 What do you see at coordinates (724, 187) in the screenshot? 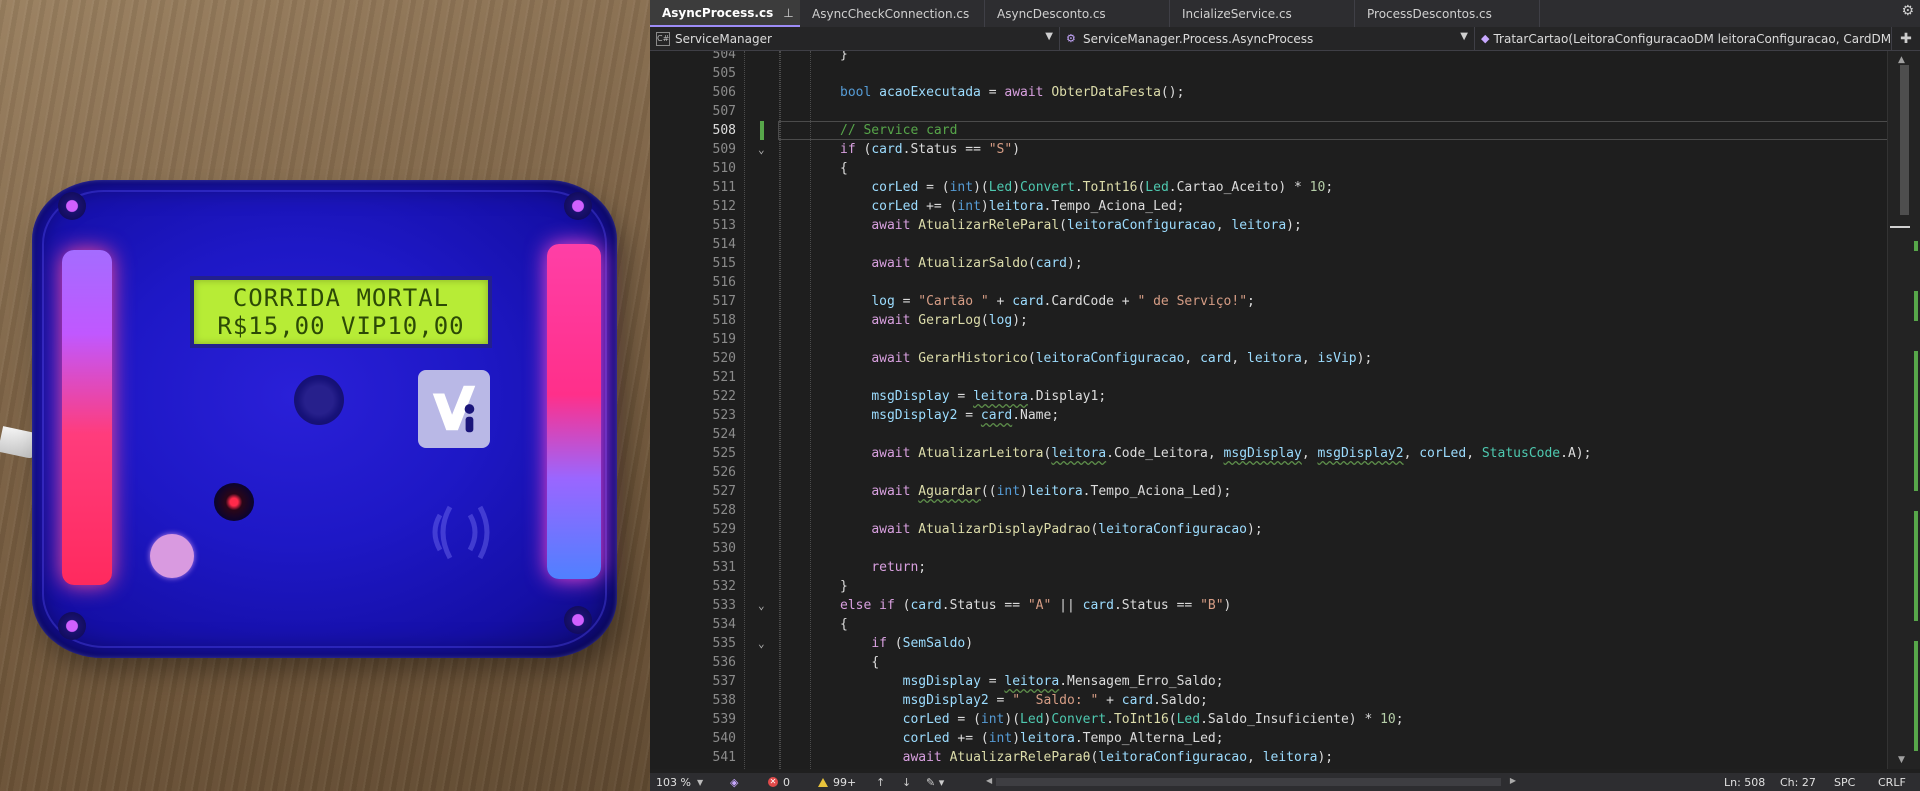
I see `line-number: 511` at bounding box center [724, 187].